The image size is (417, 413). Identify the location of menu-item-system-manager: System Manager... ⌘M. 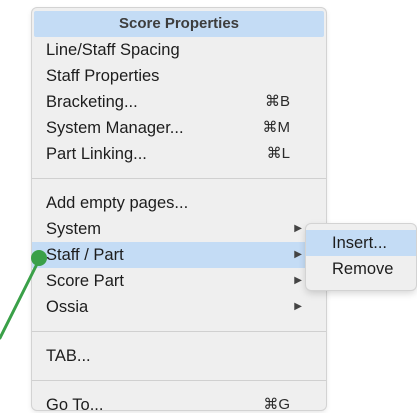
(179, 128).